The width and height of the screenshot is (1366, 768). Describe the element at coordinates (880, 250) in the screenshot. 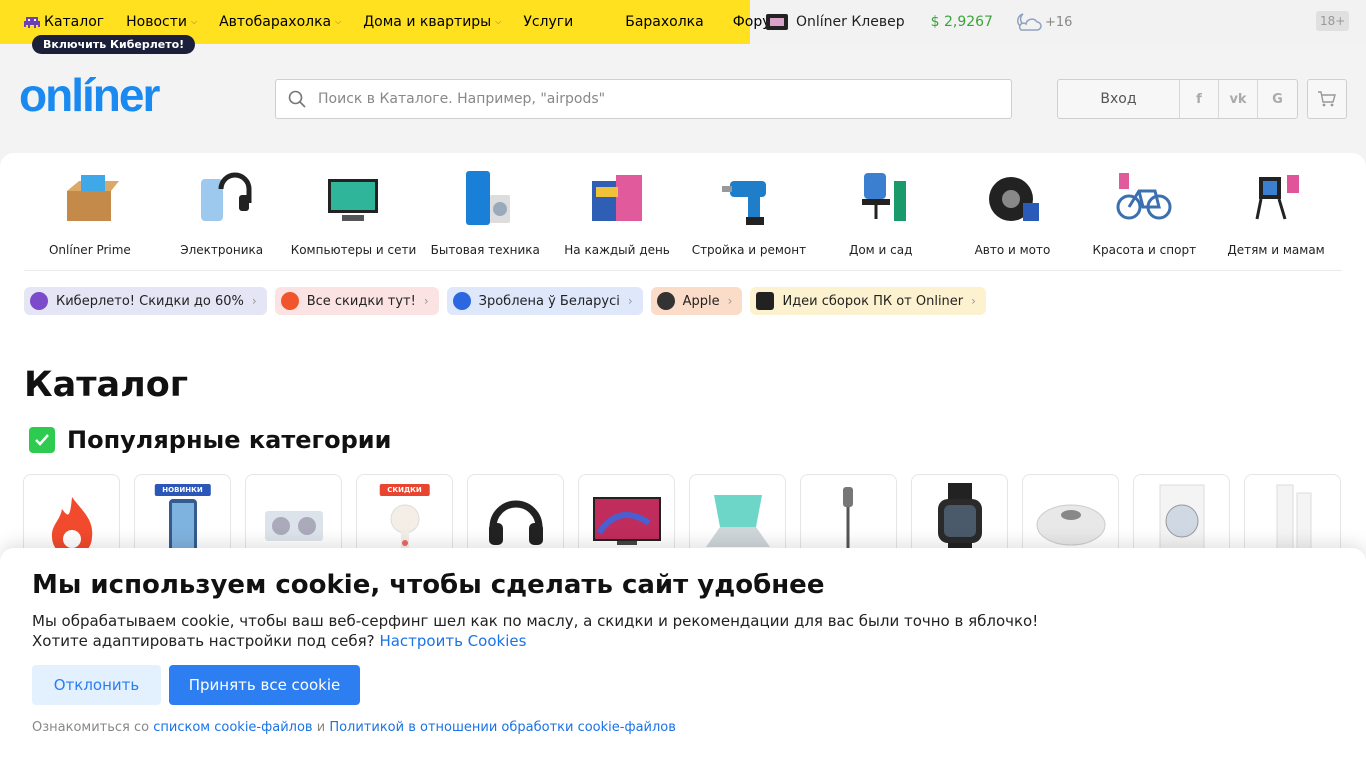

I see `category-label: Дом и сад` at that location.